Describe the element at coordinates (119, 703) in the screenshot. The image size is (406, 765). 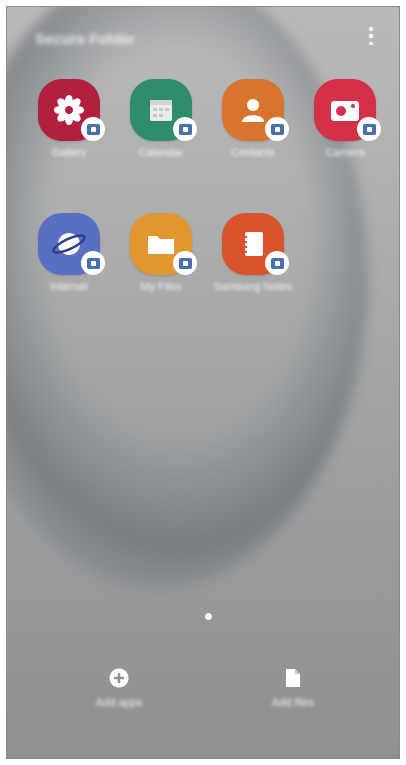
I see `add-apps-label: Add apps` at that location.